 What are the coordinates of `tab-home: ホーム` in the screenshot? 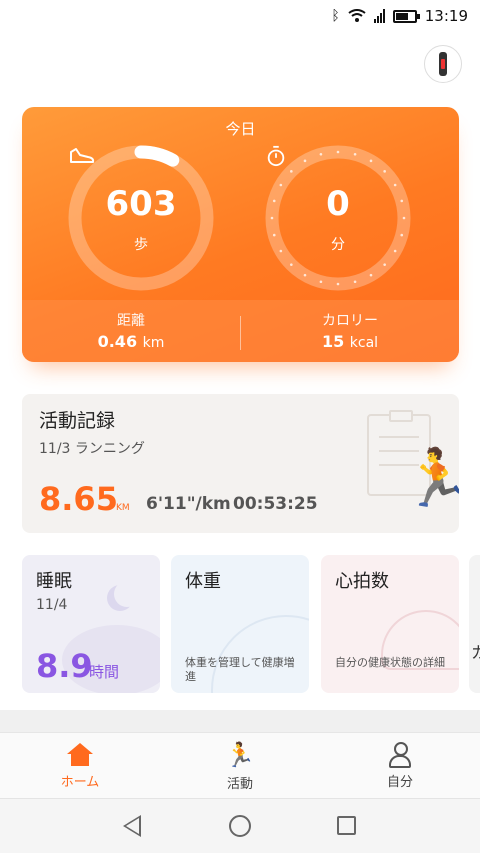 It's located at (80, 765).